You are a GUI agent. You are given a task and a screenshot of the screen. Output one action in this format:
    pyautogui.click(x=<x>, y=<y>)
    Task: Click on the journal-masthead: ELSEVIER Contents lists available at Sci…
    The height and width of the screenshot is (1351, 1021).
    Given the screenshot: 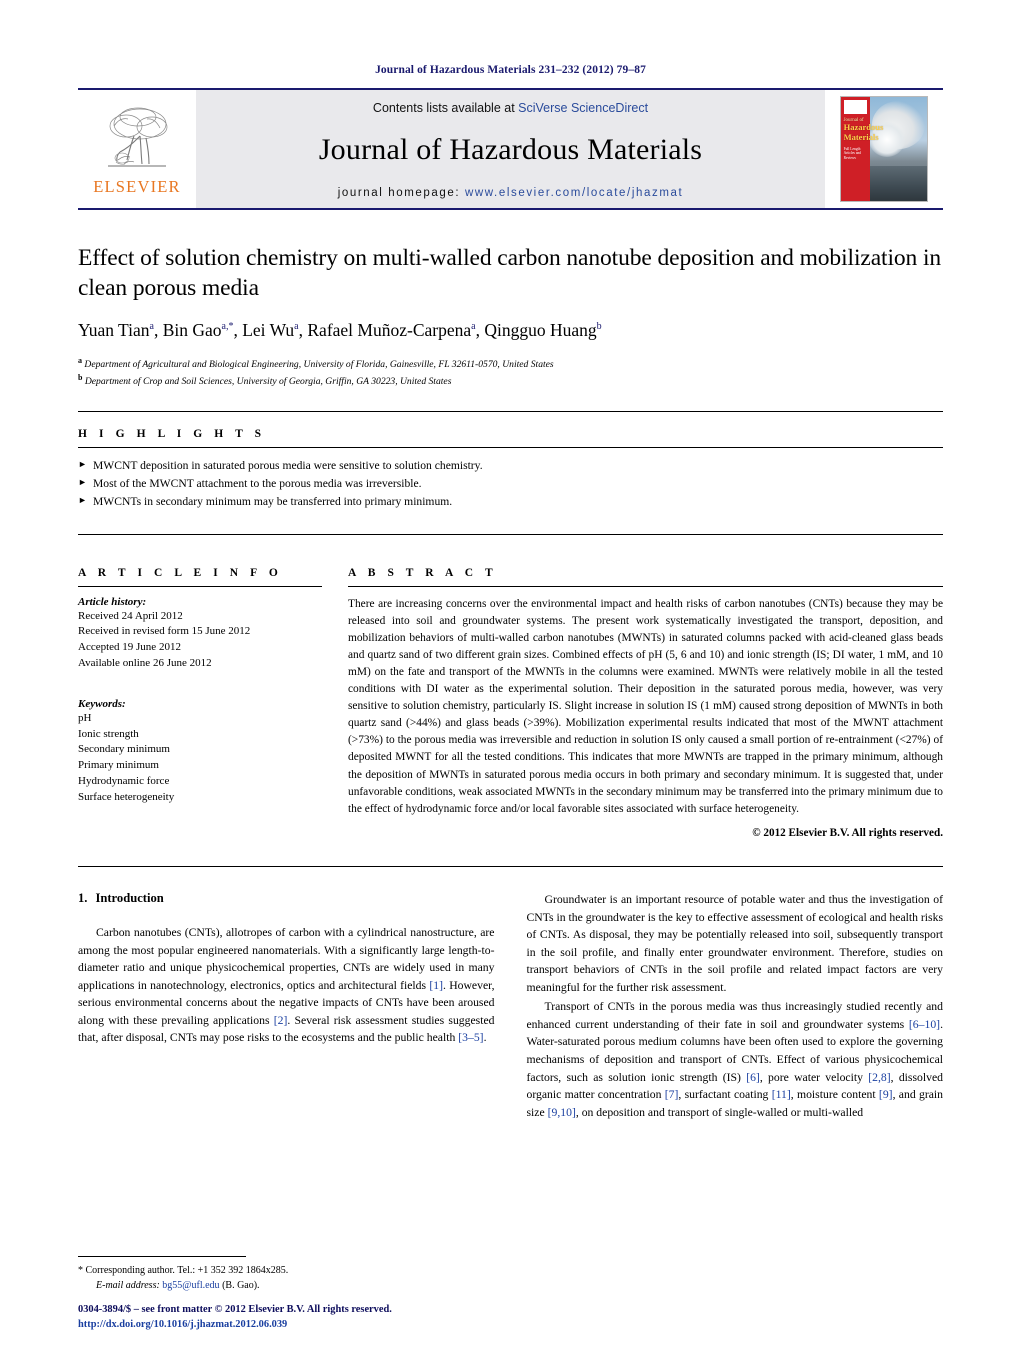 What is the action you would take?
    pyautogui.click(x=510, y=149)
    